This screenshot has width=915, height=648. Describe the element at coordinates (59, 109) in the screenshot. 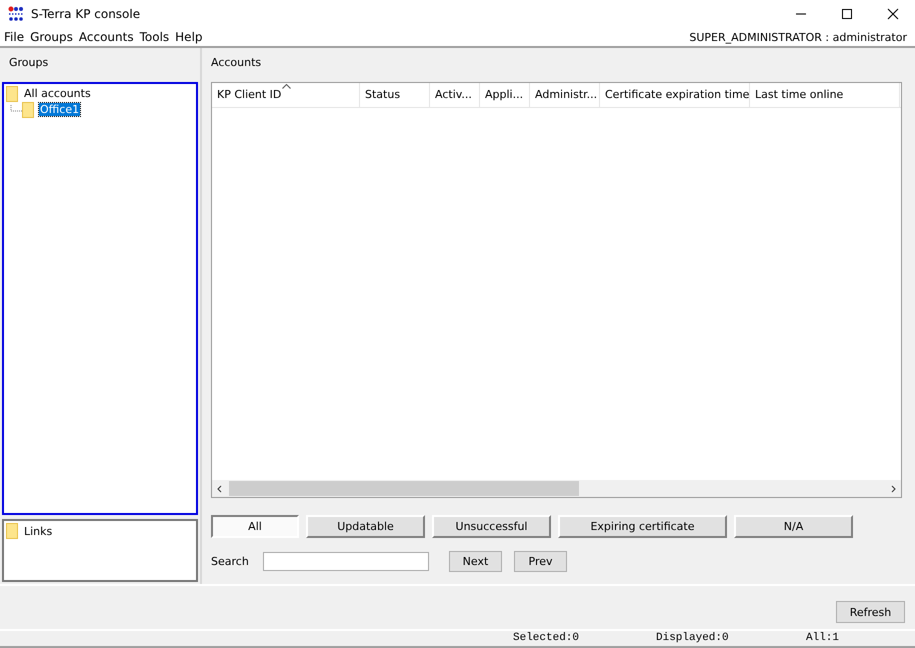

I see `tree-item: Office1` at that location.